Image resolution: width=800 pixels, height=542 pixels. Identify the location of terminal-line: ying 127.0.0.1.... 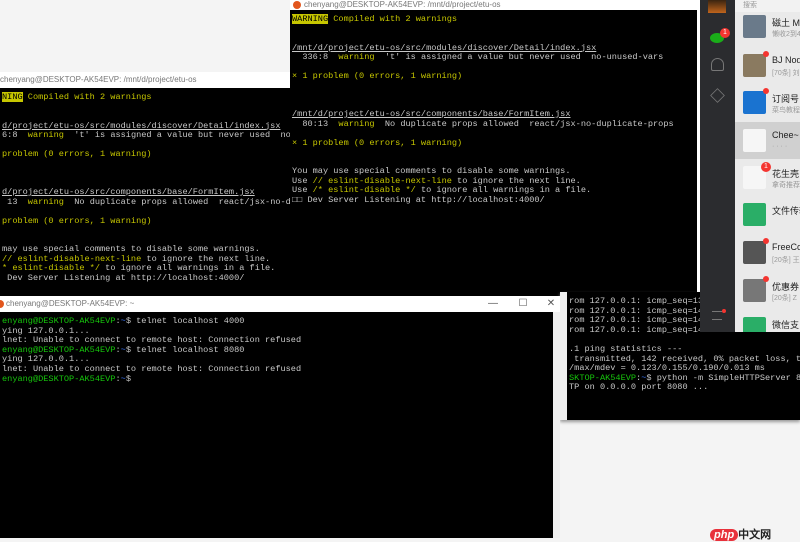
(46, 359).